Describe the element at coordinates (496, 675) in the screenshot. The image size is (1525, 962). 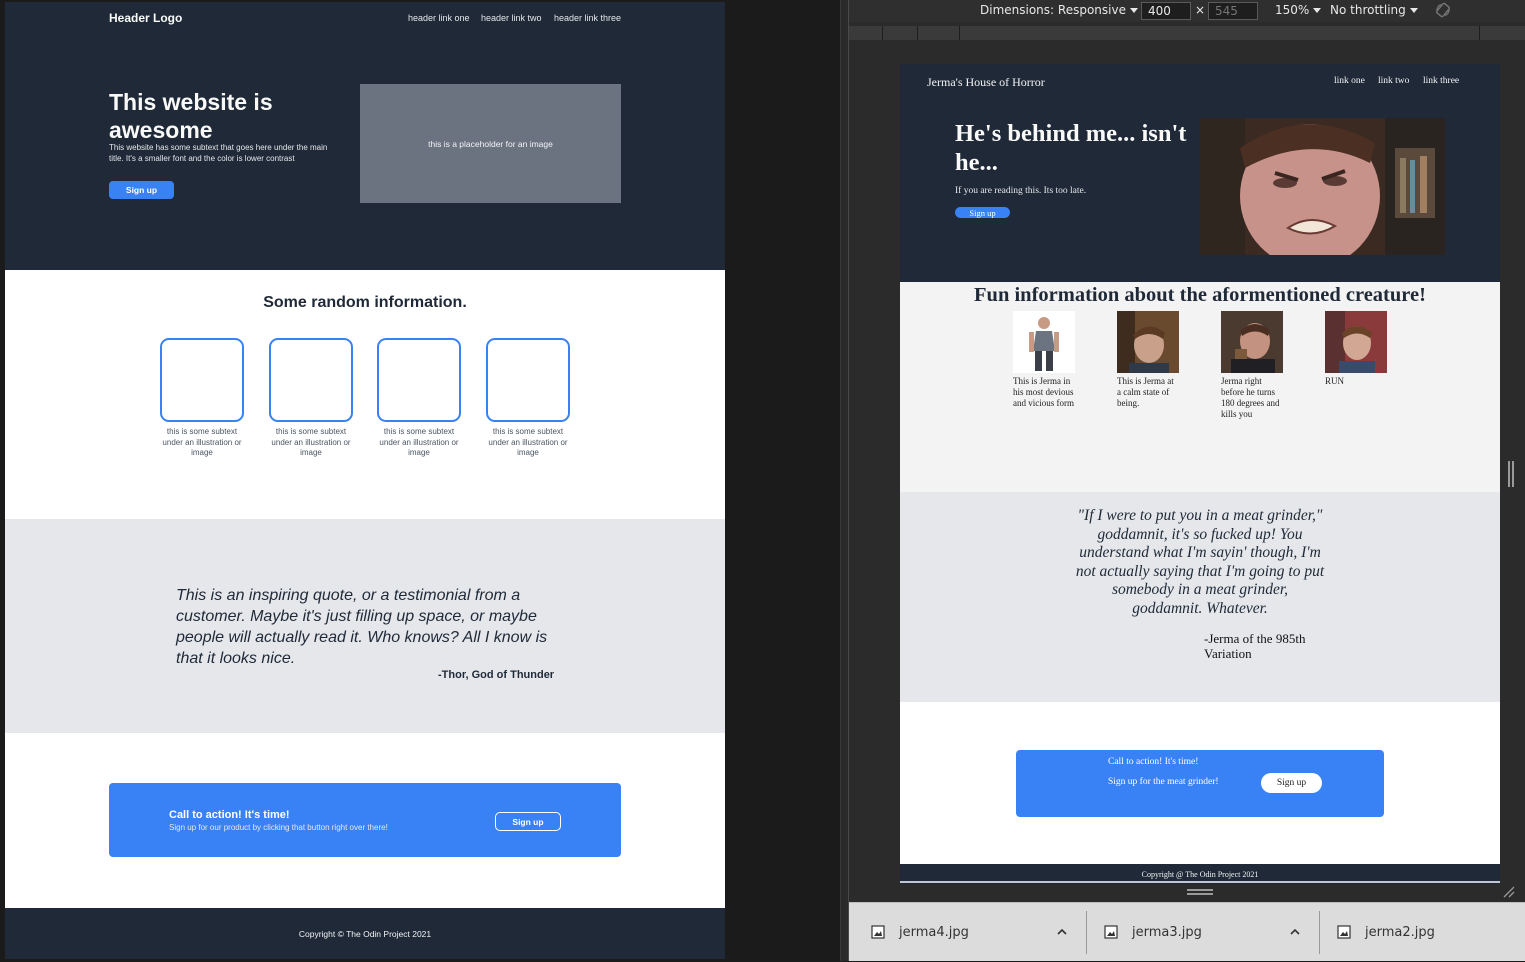
I see `mockup-quote-author: -Thor, God of Thunder` at that location.